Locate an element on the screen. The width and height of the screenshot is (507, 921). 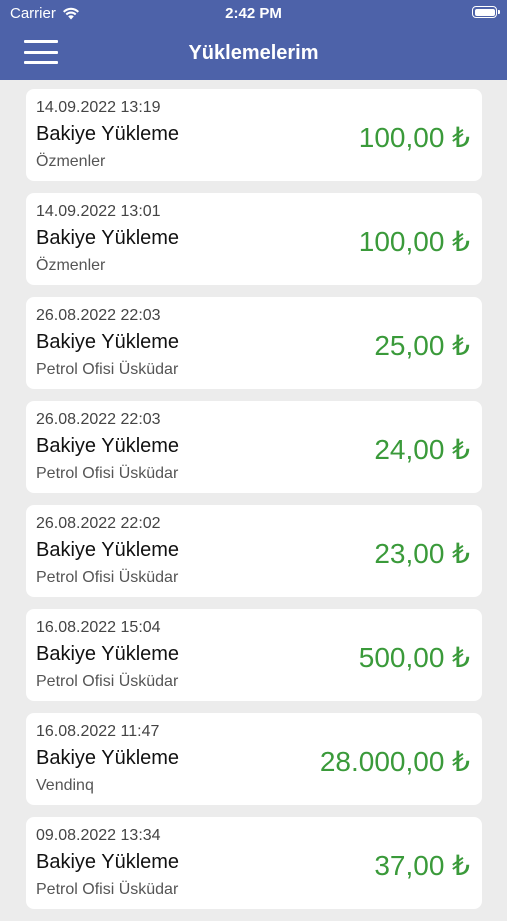
battery-icon is located at coordinates (486, 12).